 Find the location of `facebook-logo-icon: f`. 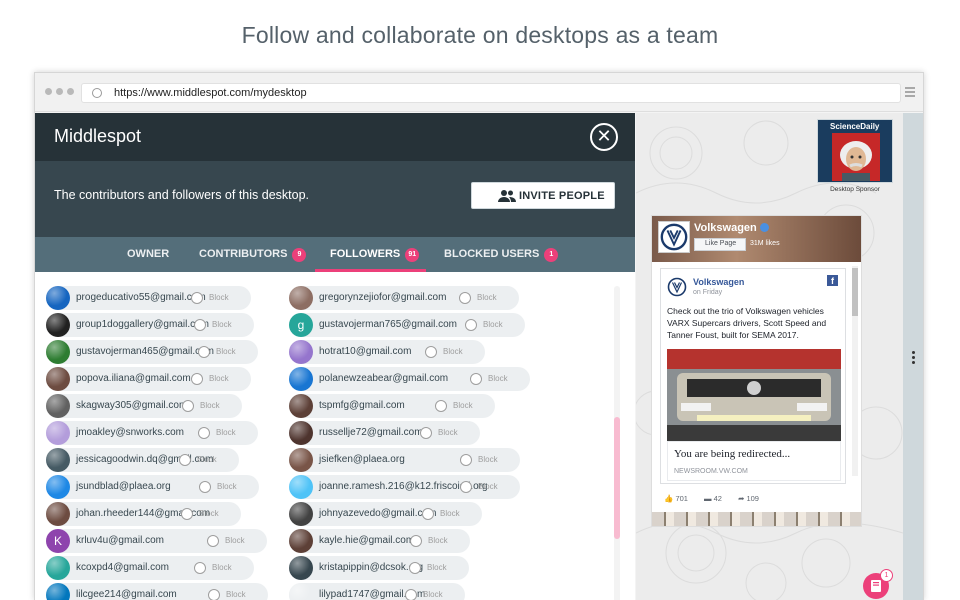

facebook-logo-icon: f is located at coordinates (832, 280).